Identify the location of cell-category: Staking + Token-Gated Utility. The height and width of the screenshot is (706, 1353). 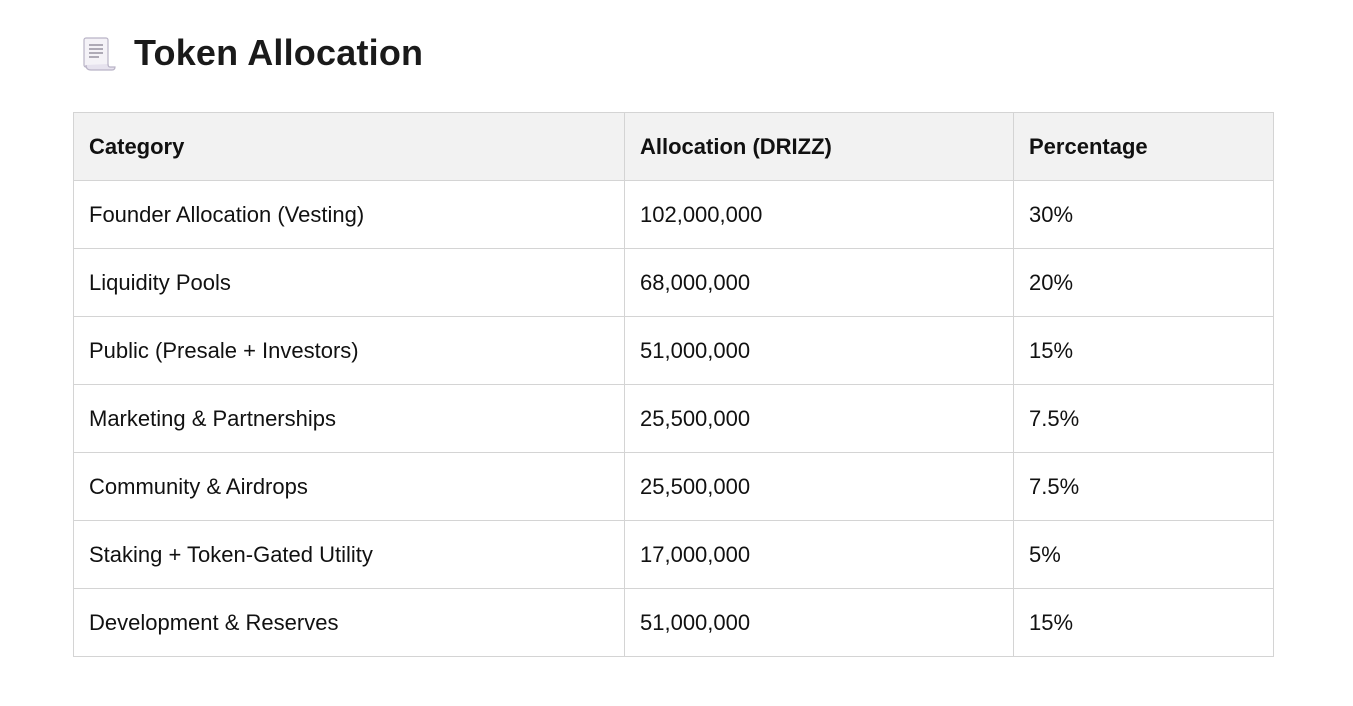
(349, 554).